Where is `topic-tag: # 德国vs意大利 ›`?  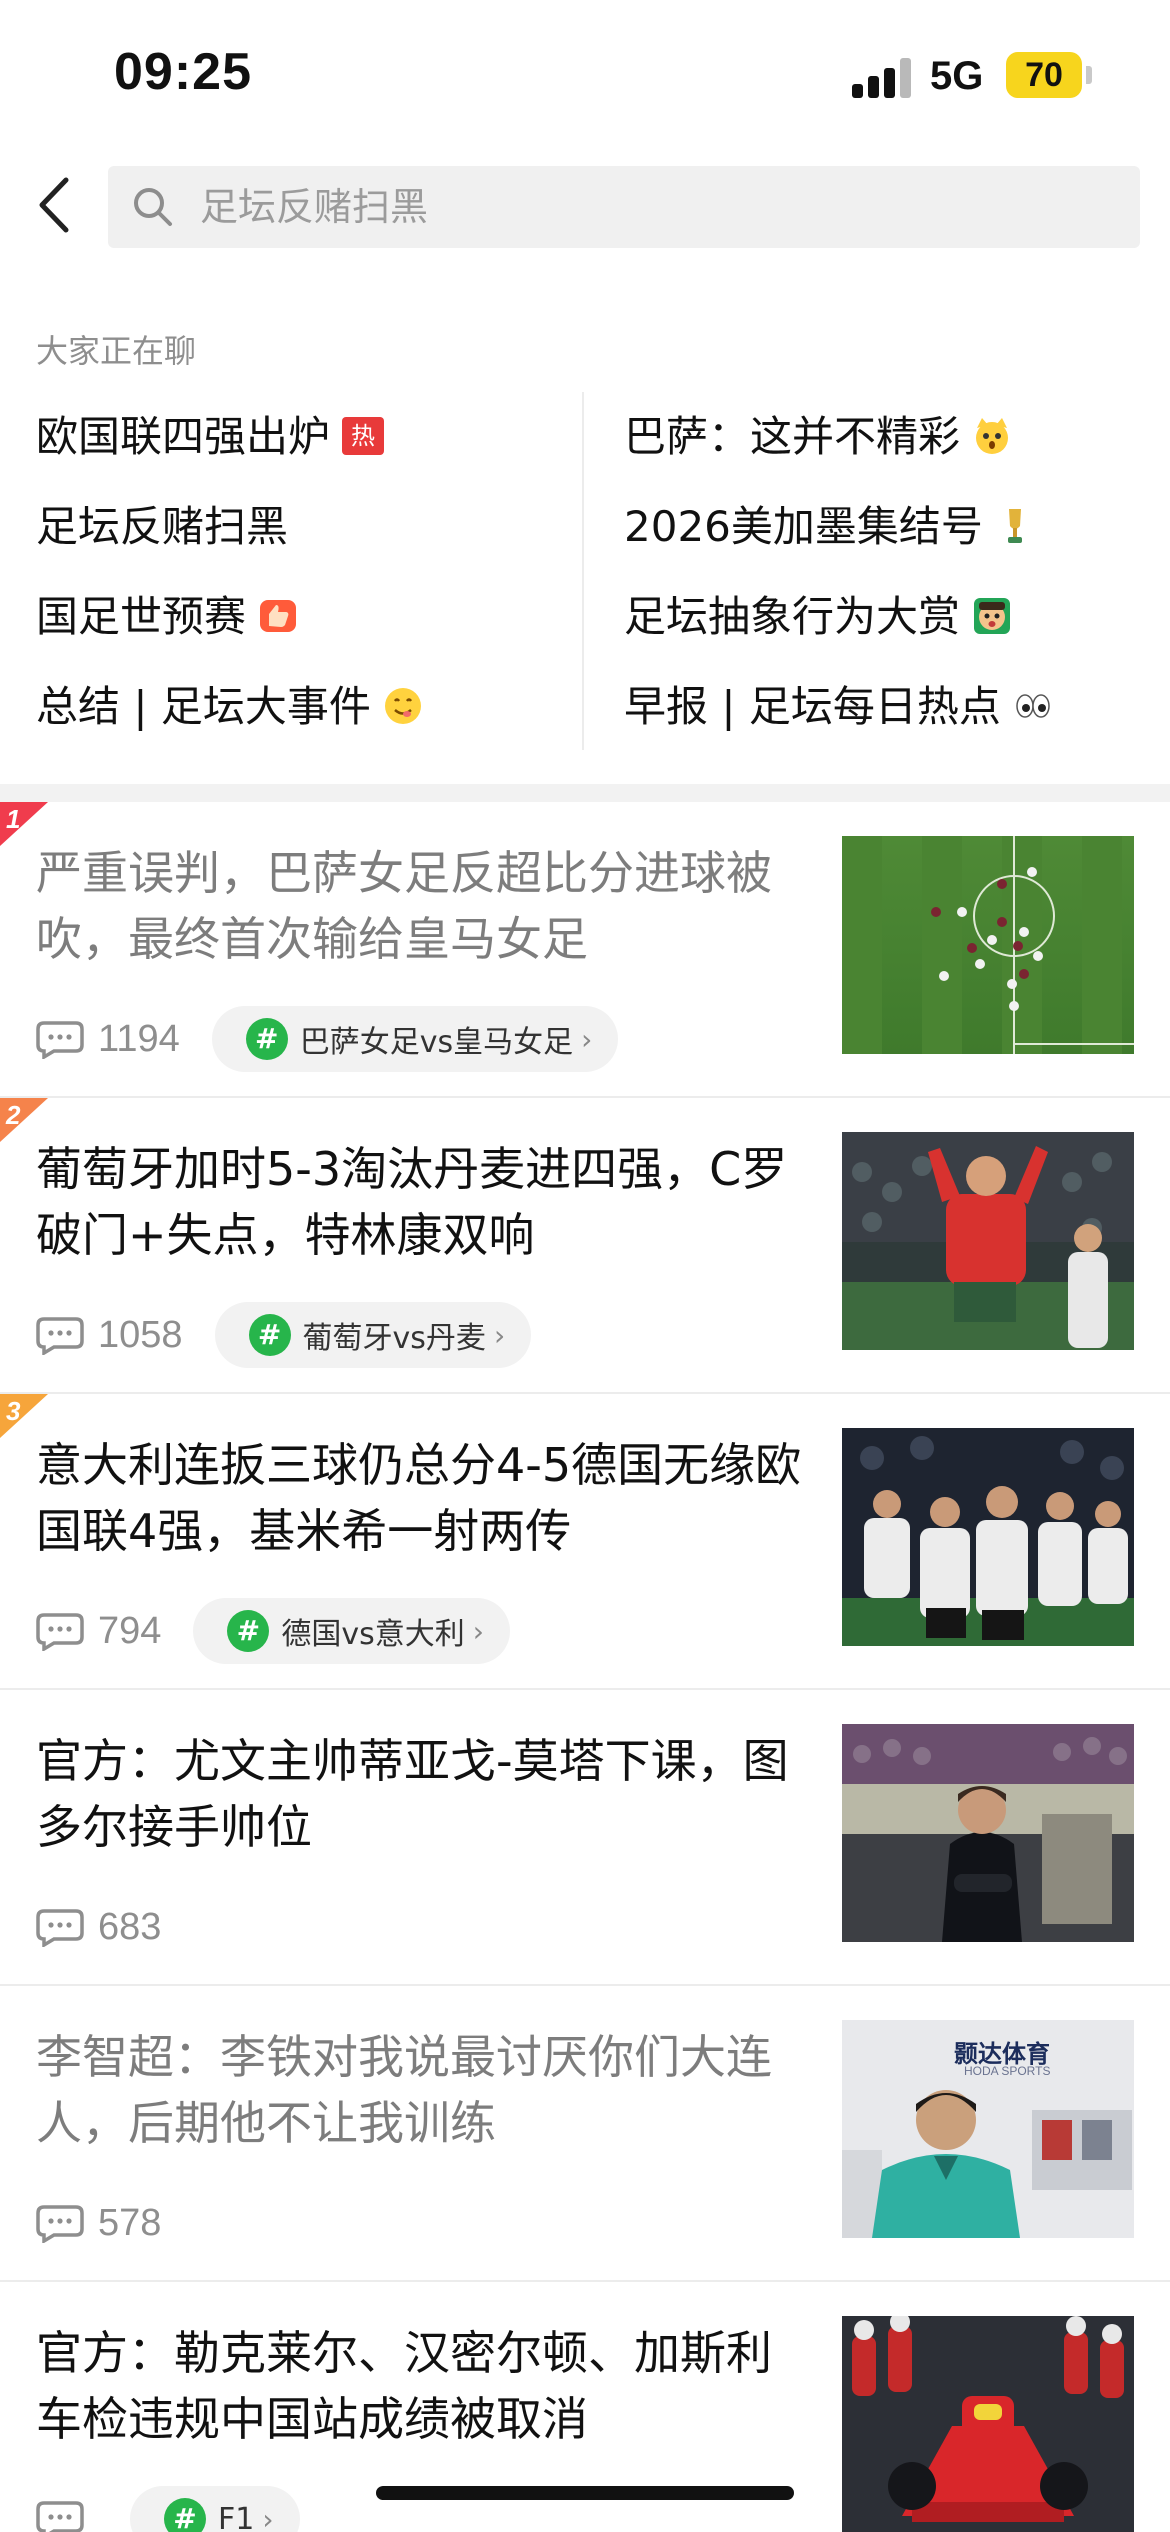
topic-tag: # 德国vs意大利 › is located at coordinates (351, 1631).